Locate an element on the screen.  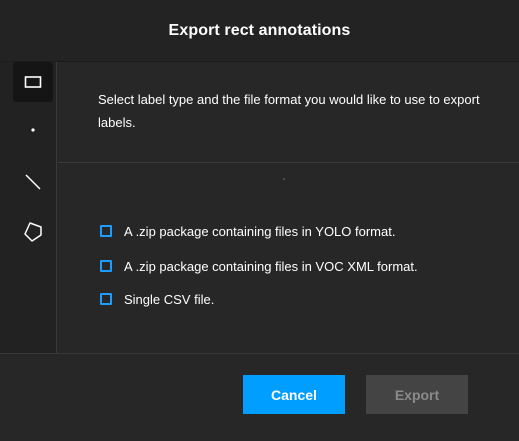
point-tool-button is located at coordinates (33, 130).